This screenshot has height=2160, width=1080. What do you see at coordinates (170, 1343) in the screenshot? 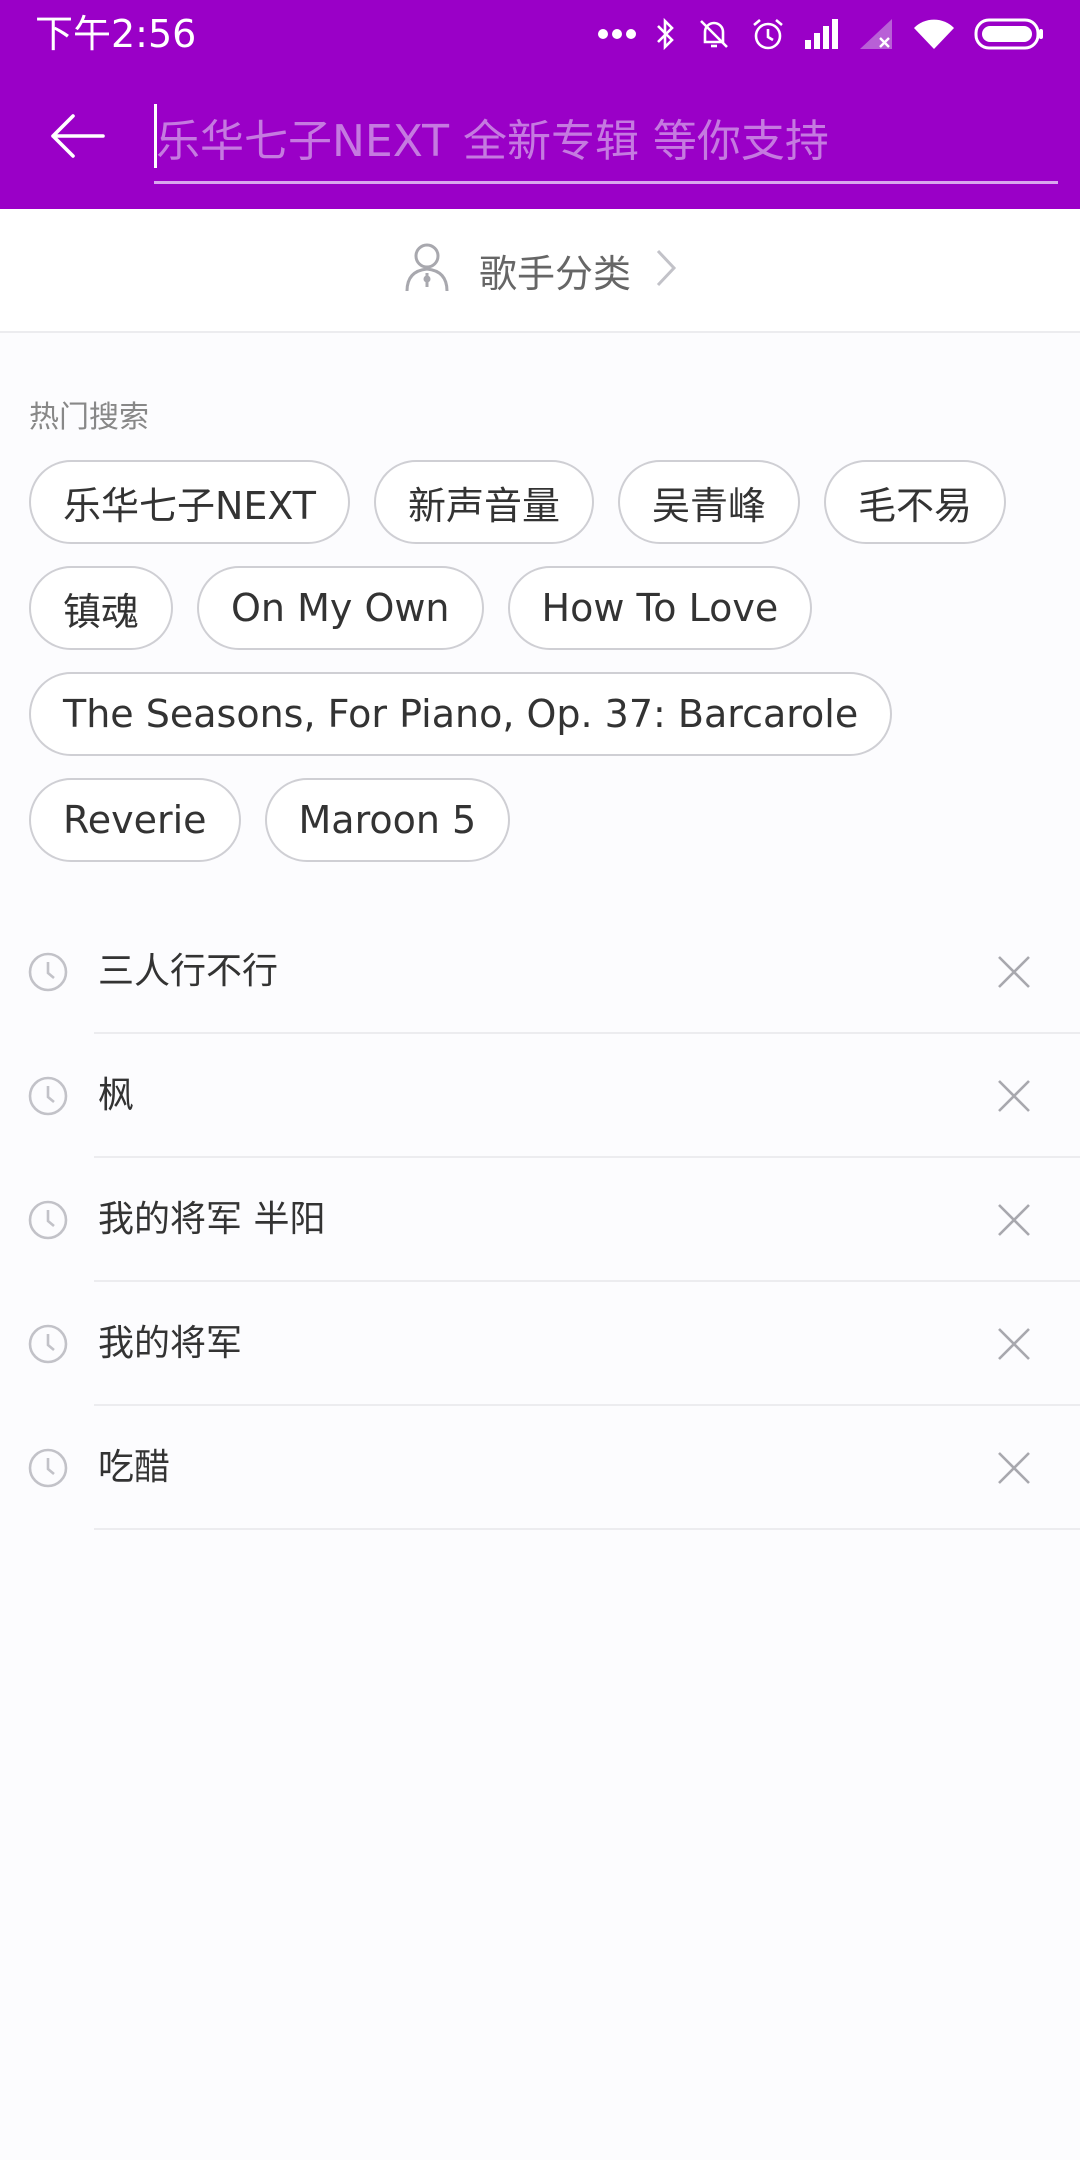
I see `history-item-label: 我的将军` at bounding box center [170, 1343].